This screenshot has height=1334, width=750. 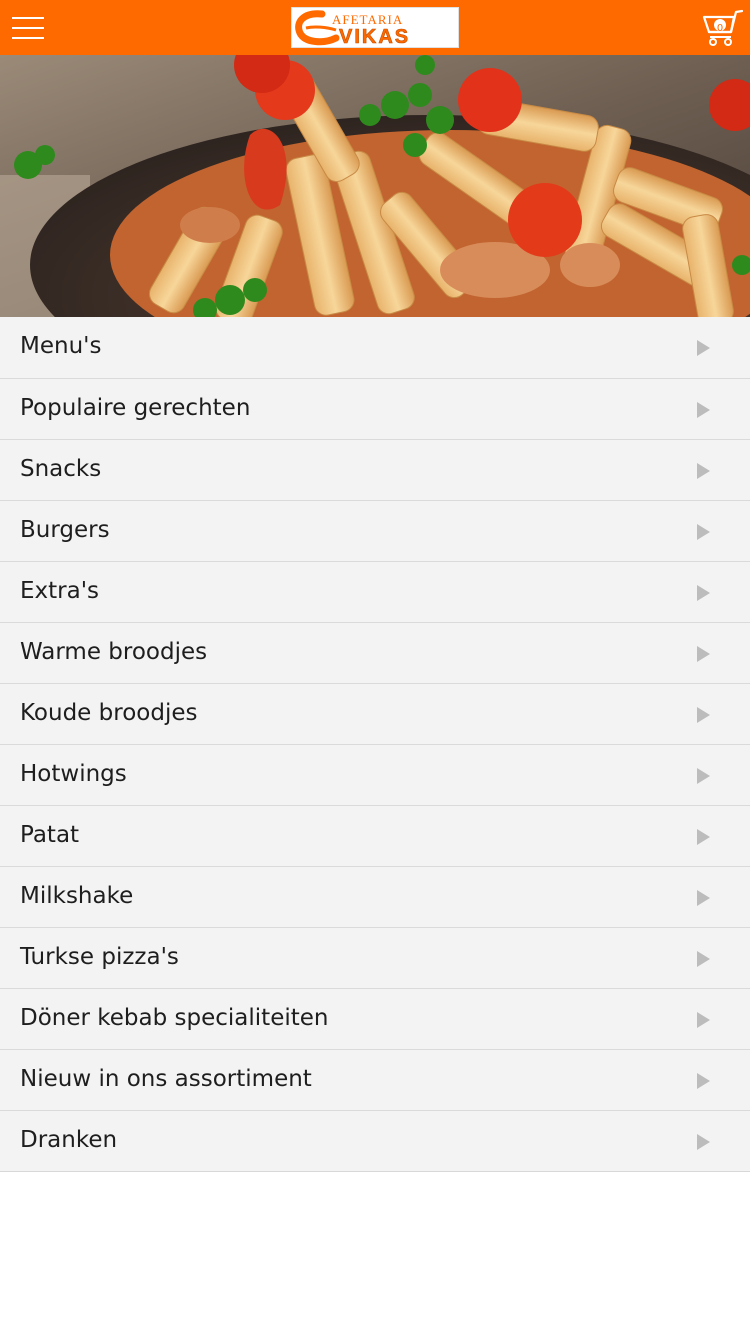 I want to click on logo-line1: AFETARIA, so click(x=367, y=19).